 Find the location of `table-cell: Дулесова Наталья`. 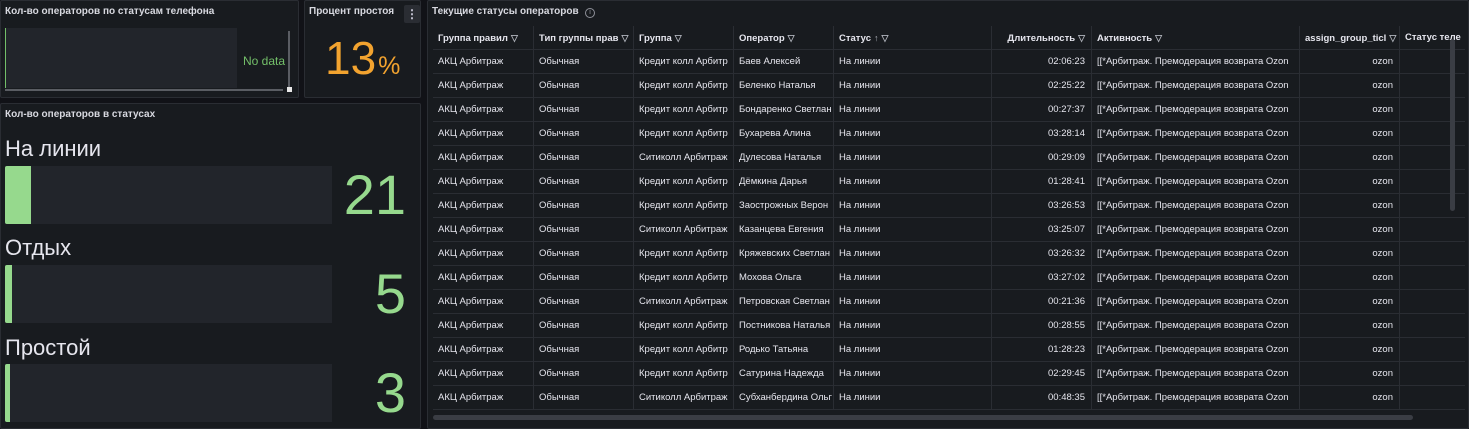

table-cell: Дулесова Наталья is located at coordinates (783, 158).